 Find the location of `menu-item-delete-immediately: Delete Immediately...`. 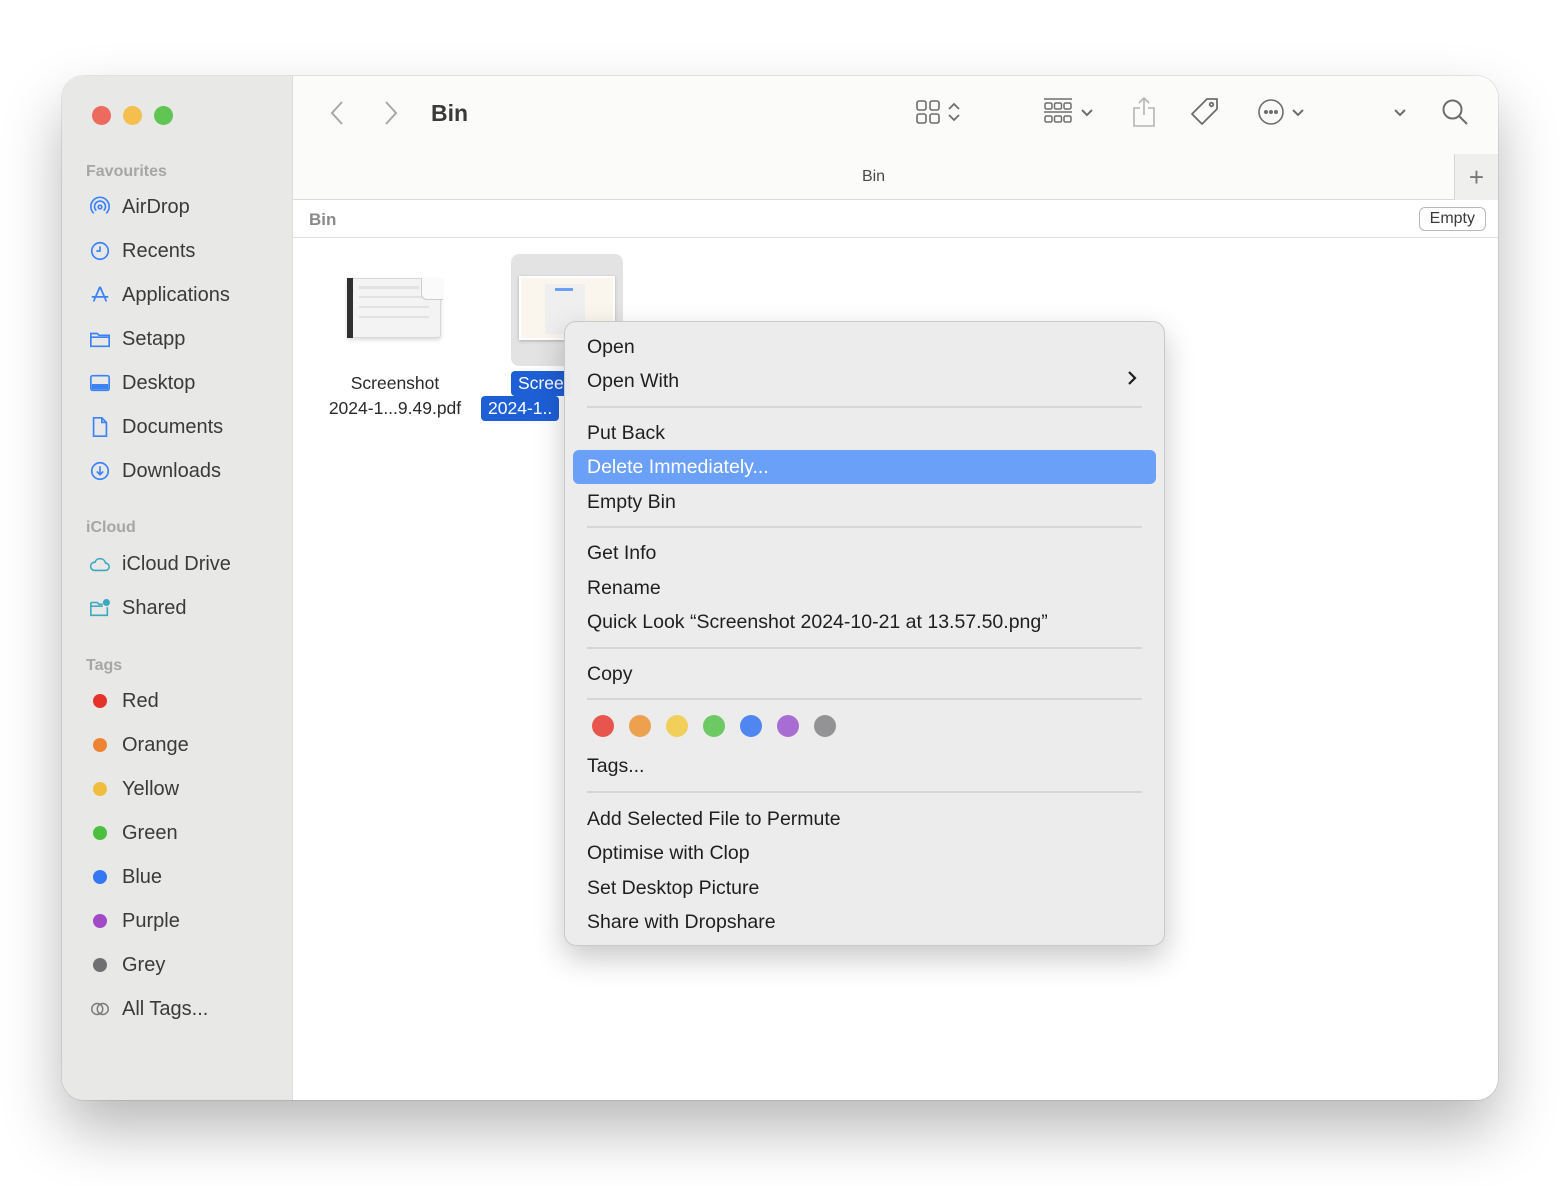

menu-item-delete-immediately: Delete Immediately... is located at coordinates (864, 467).